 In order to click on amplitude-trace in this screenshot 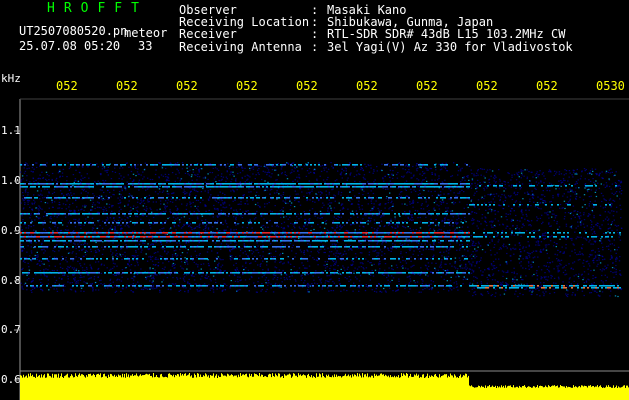, I will do `click(324, 386)`.